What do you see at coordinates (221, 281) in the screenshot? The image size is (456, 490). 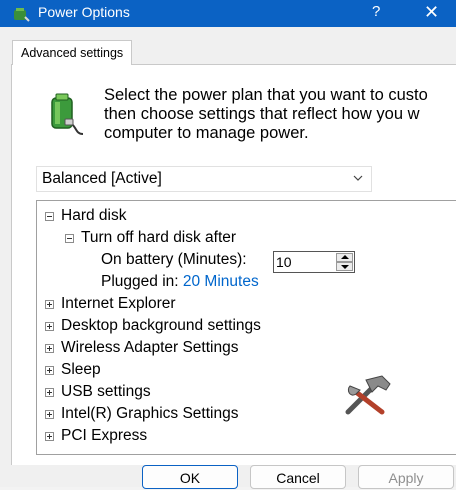 I see `plugged-in-value-link: 20 Minutes` at bounding box center [221, 281].